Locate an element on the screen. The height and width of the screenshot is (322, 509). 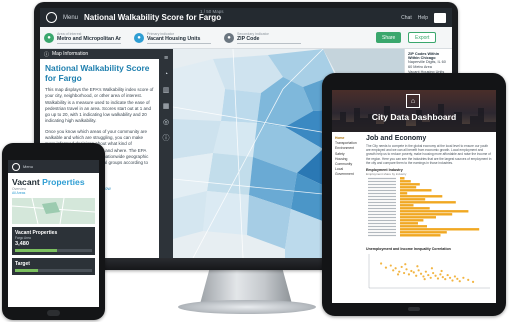
secondary-indicator-selector: ● Secondary indicator ZIP Code is located at coordinates (262, 38).